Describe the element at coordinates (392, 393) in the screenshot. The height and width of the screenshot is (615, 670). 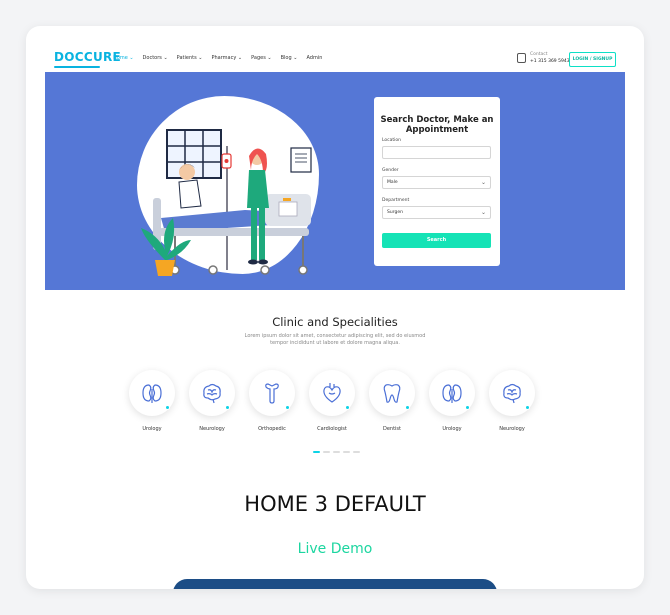
I see `tooth-icon` at that location.